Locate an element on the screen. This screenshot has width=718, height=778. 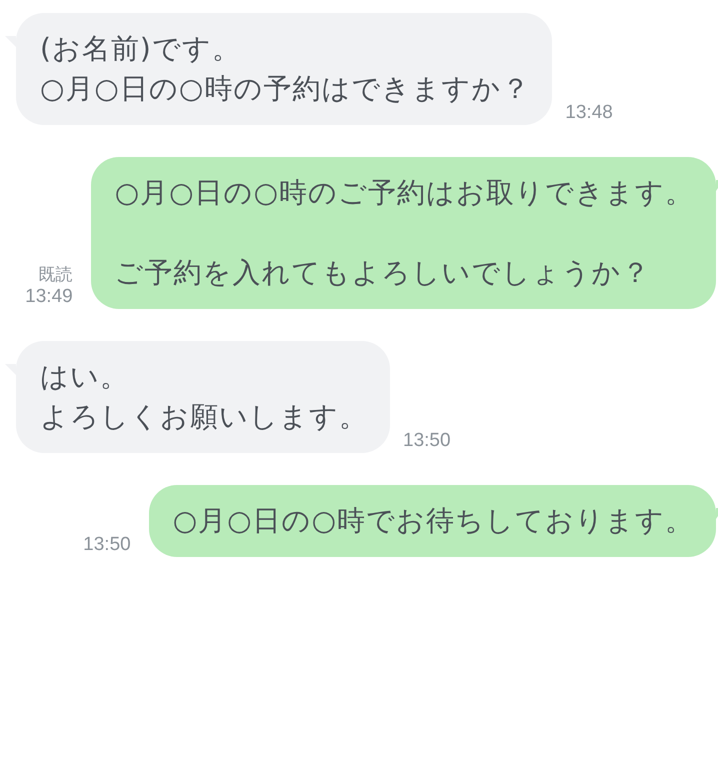
message-time: 13:49 is located at coordinates (49, 297).